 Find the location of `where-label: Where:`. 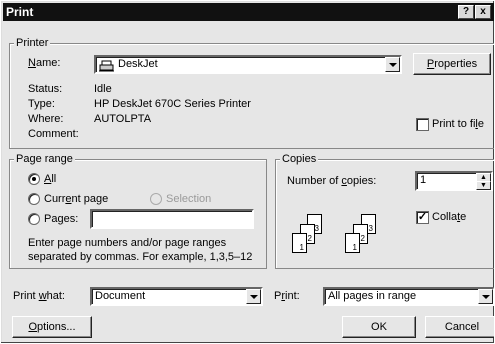

where-label: Where: is located at coordinates (46, 119).